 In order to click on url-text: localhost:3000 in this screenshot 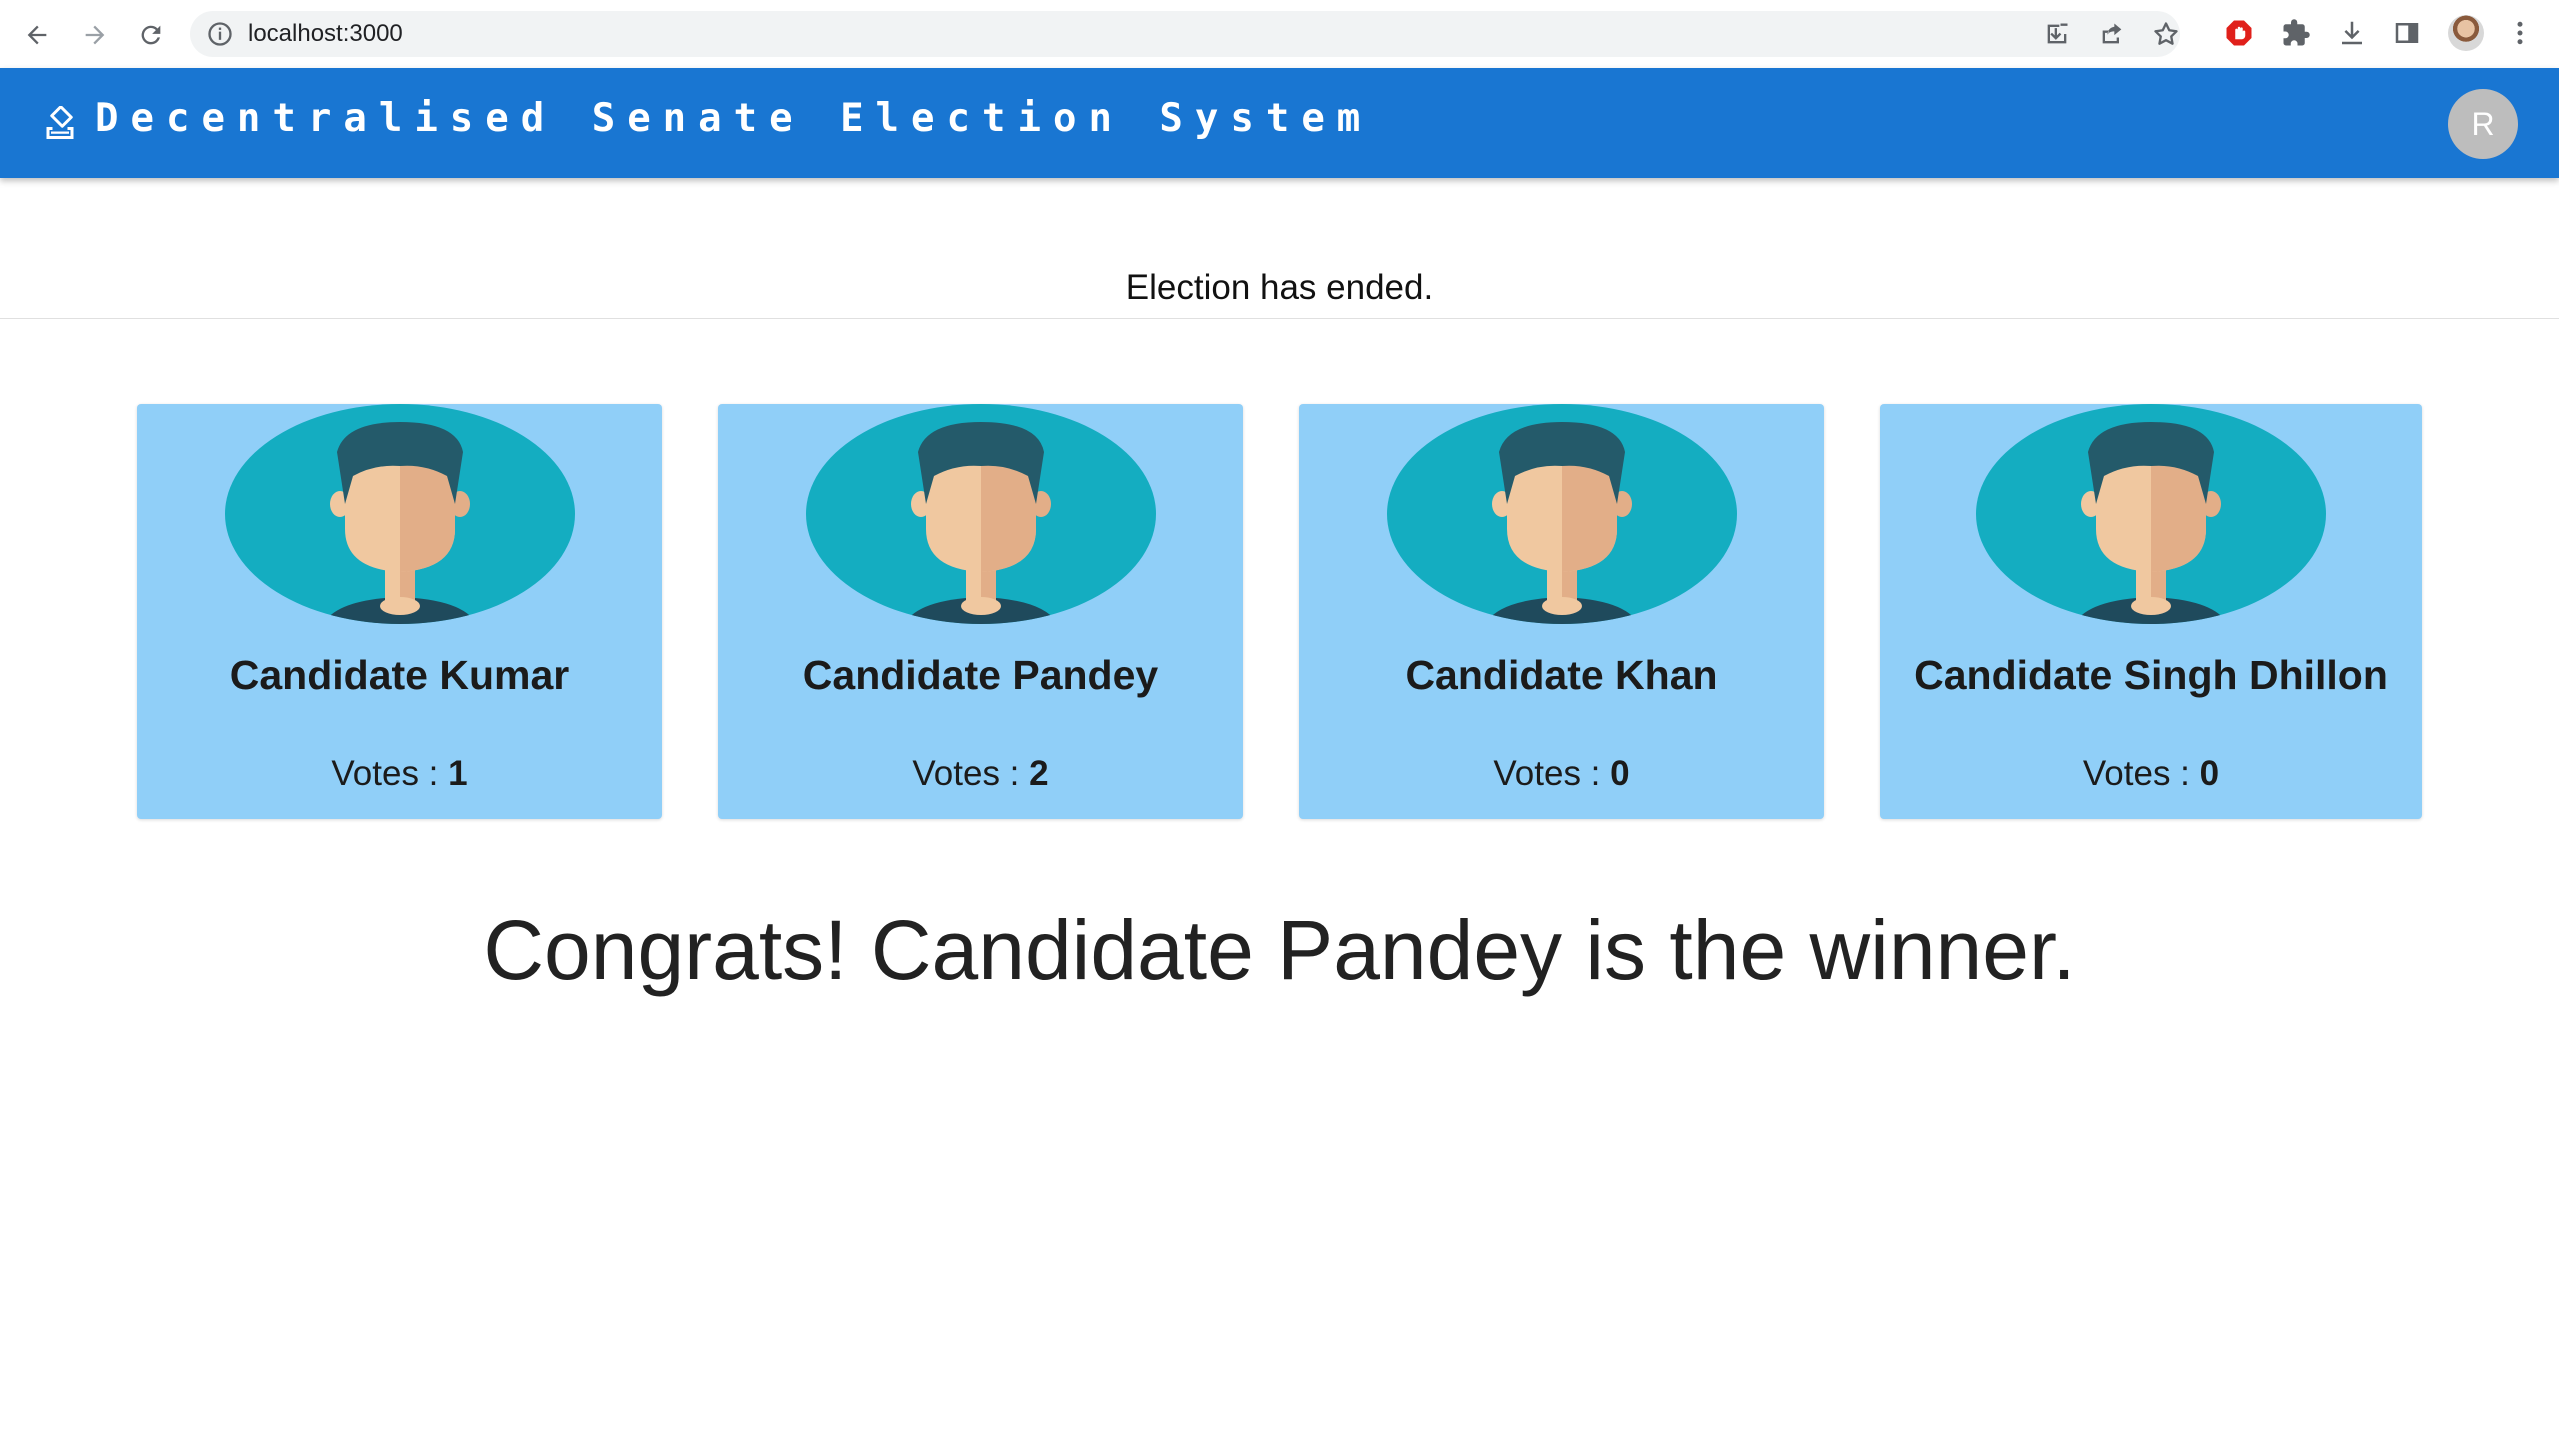, I will do `click(325, 34)`.